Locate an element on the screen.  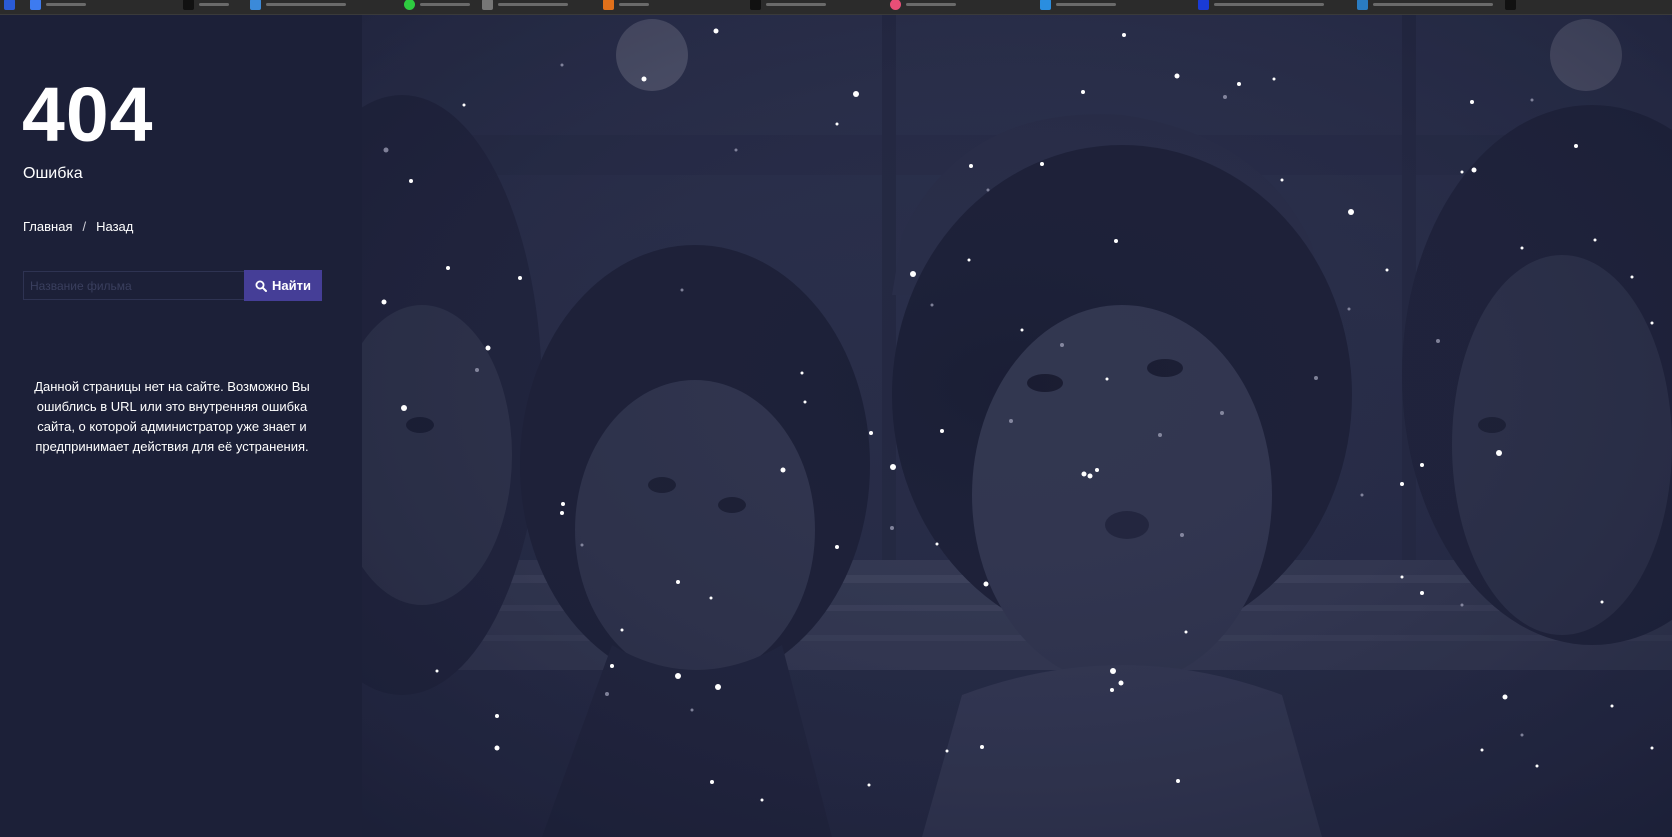
search-button: Найти is located at coordinates (283, 285).